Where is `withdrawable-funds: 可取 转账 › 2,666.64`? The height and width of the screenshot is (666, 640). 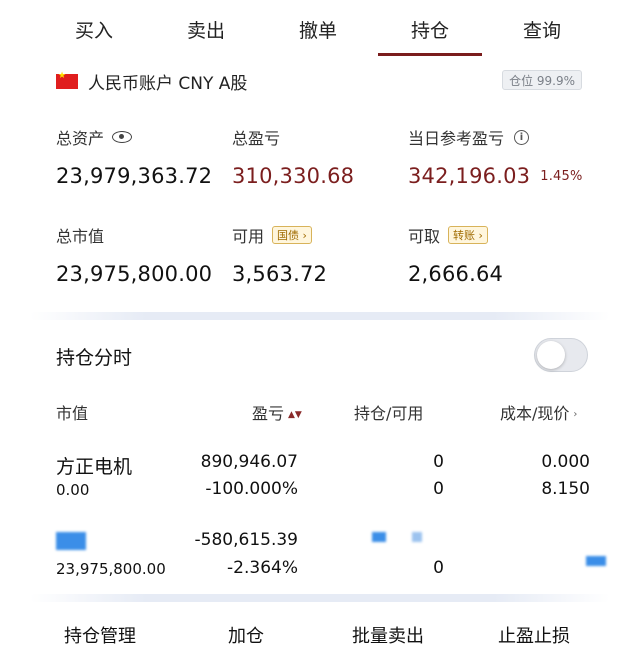 withdrawable-funds: 可取 转账 › 2,666.64 is located at coordinates (455, 255).